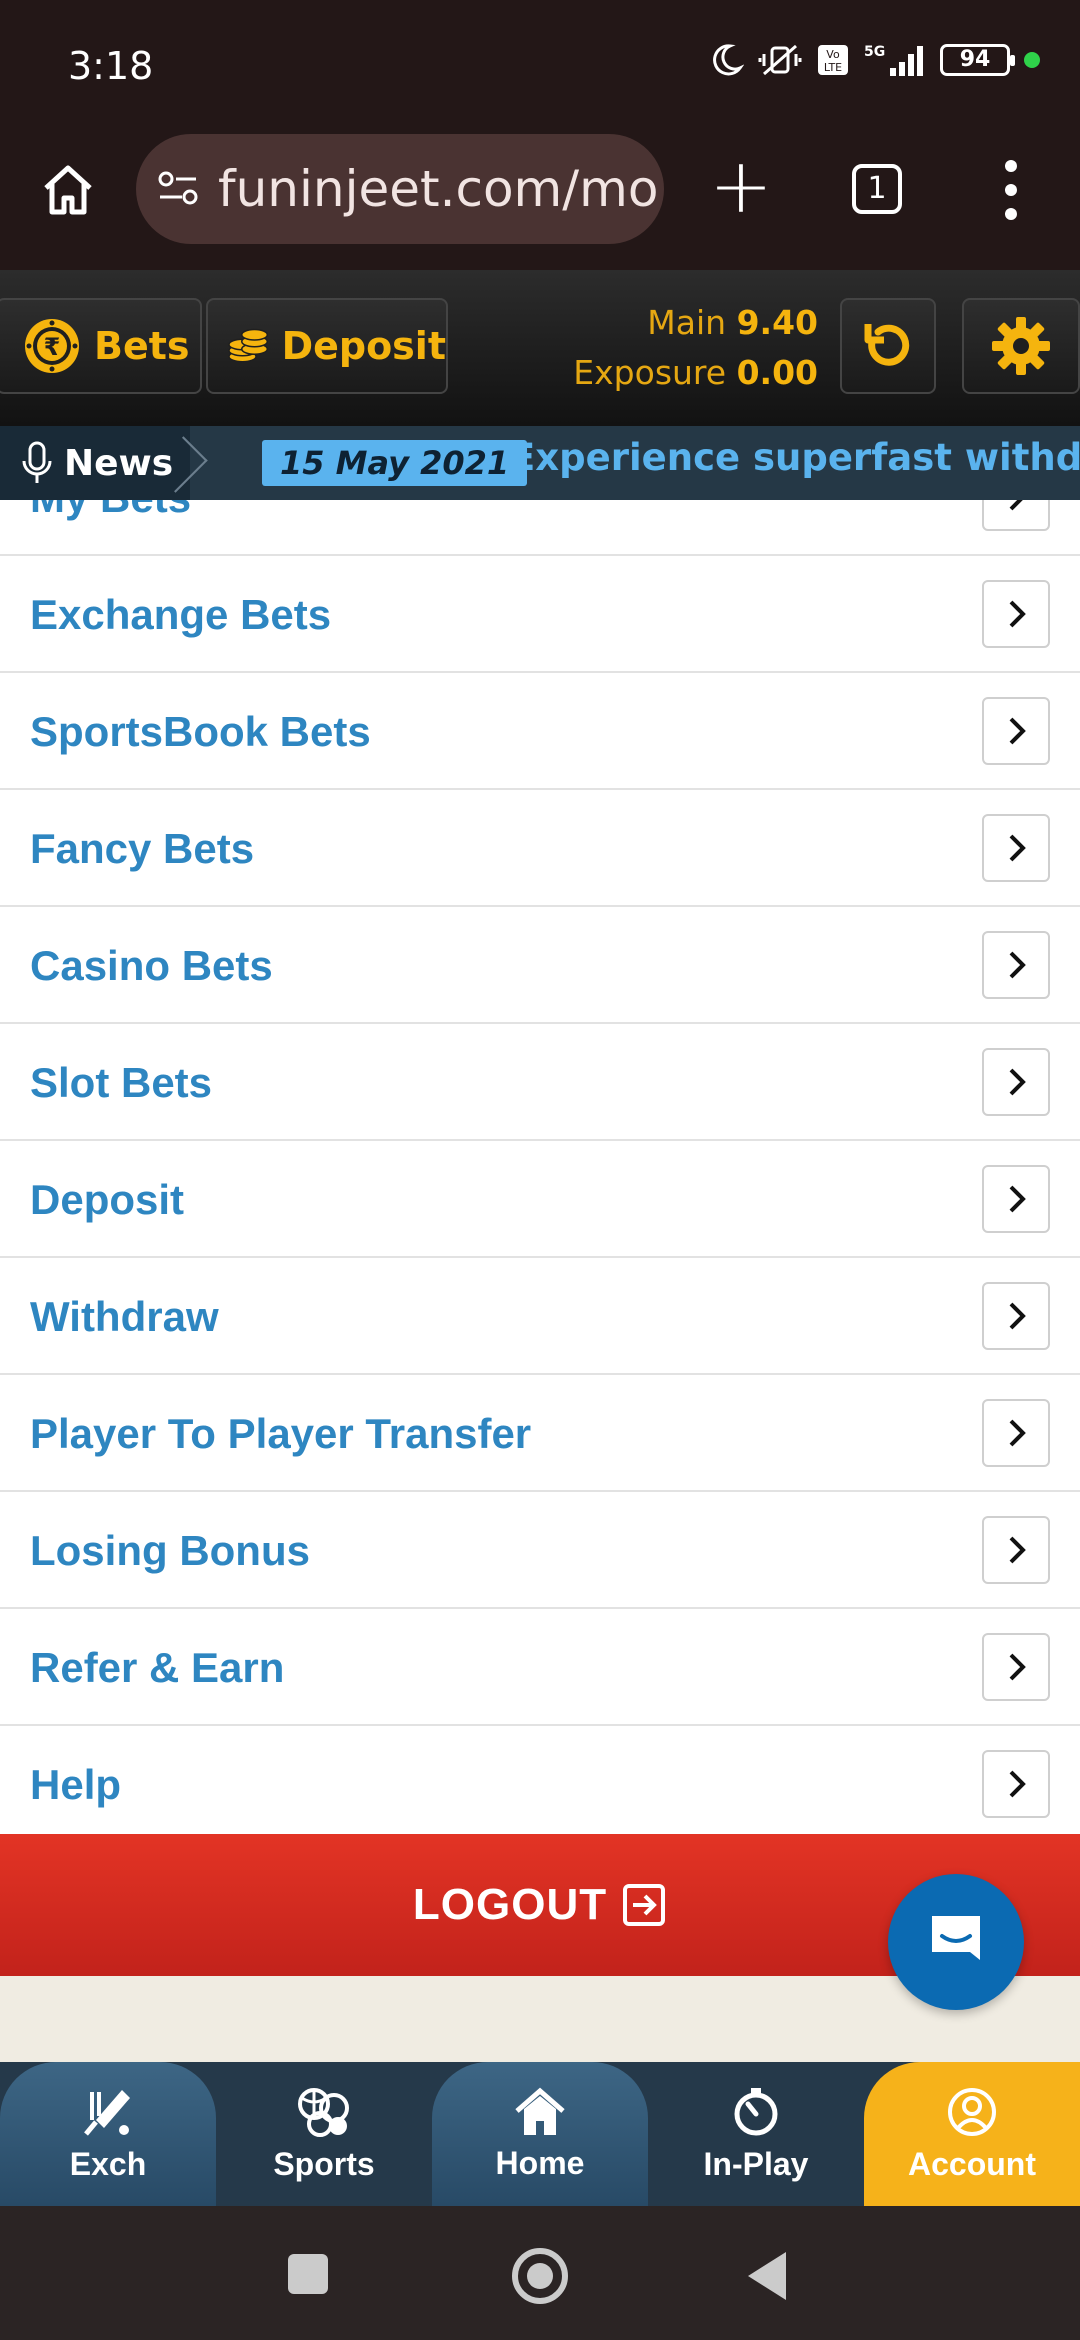 The width and height of the screenshot is (1080, 2340). I want to click on menu-item-deposit: Deposit, so click(540, 1199).